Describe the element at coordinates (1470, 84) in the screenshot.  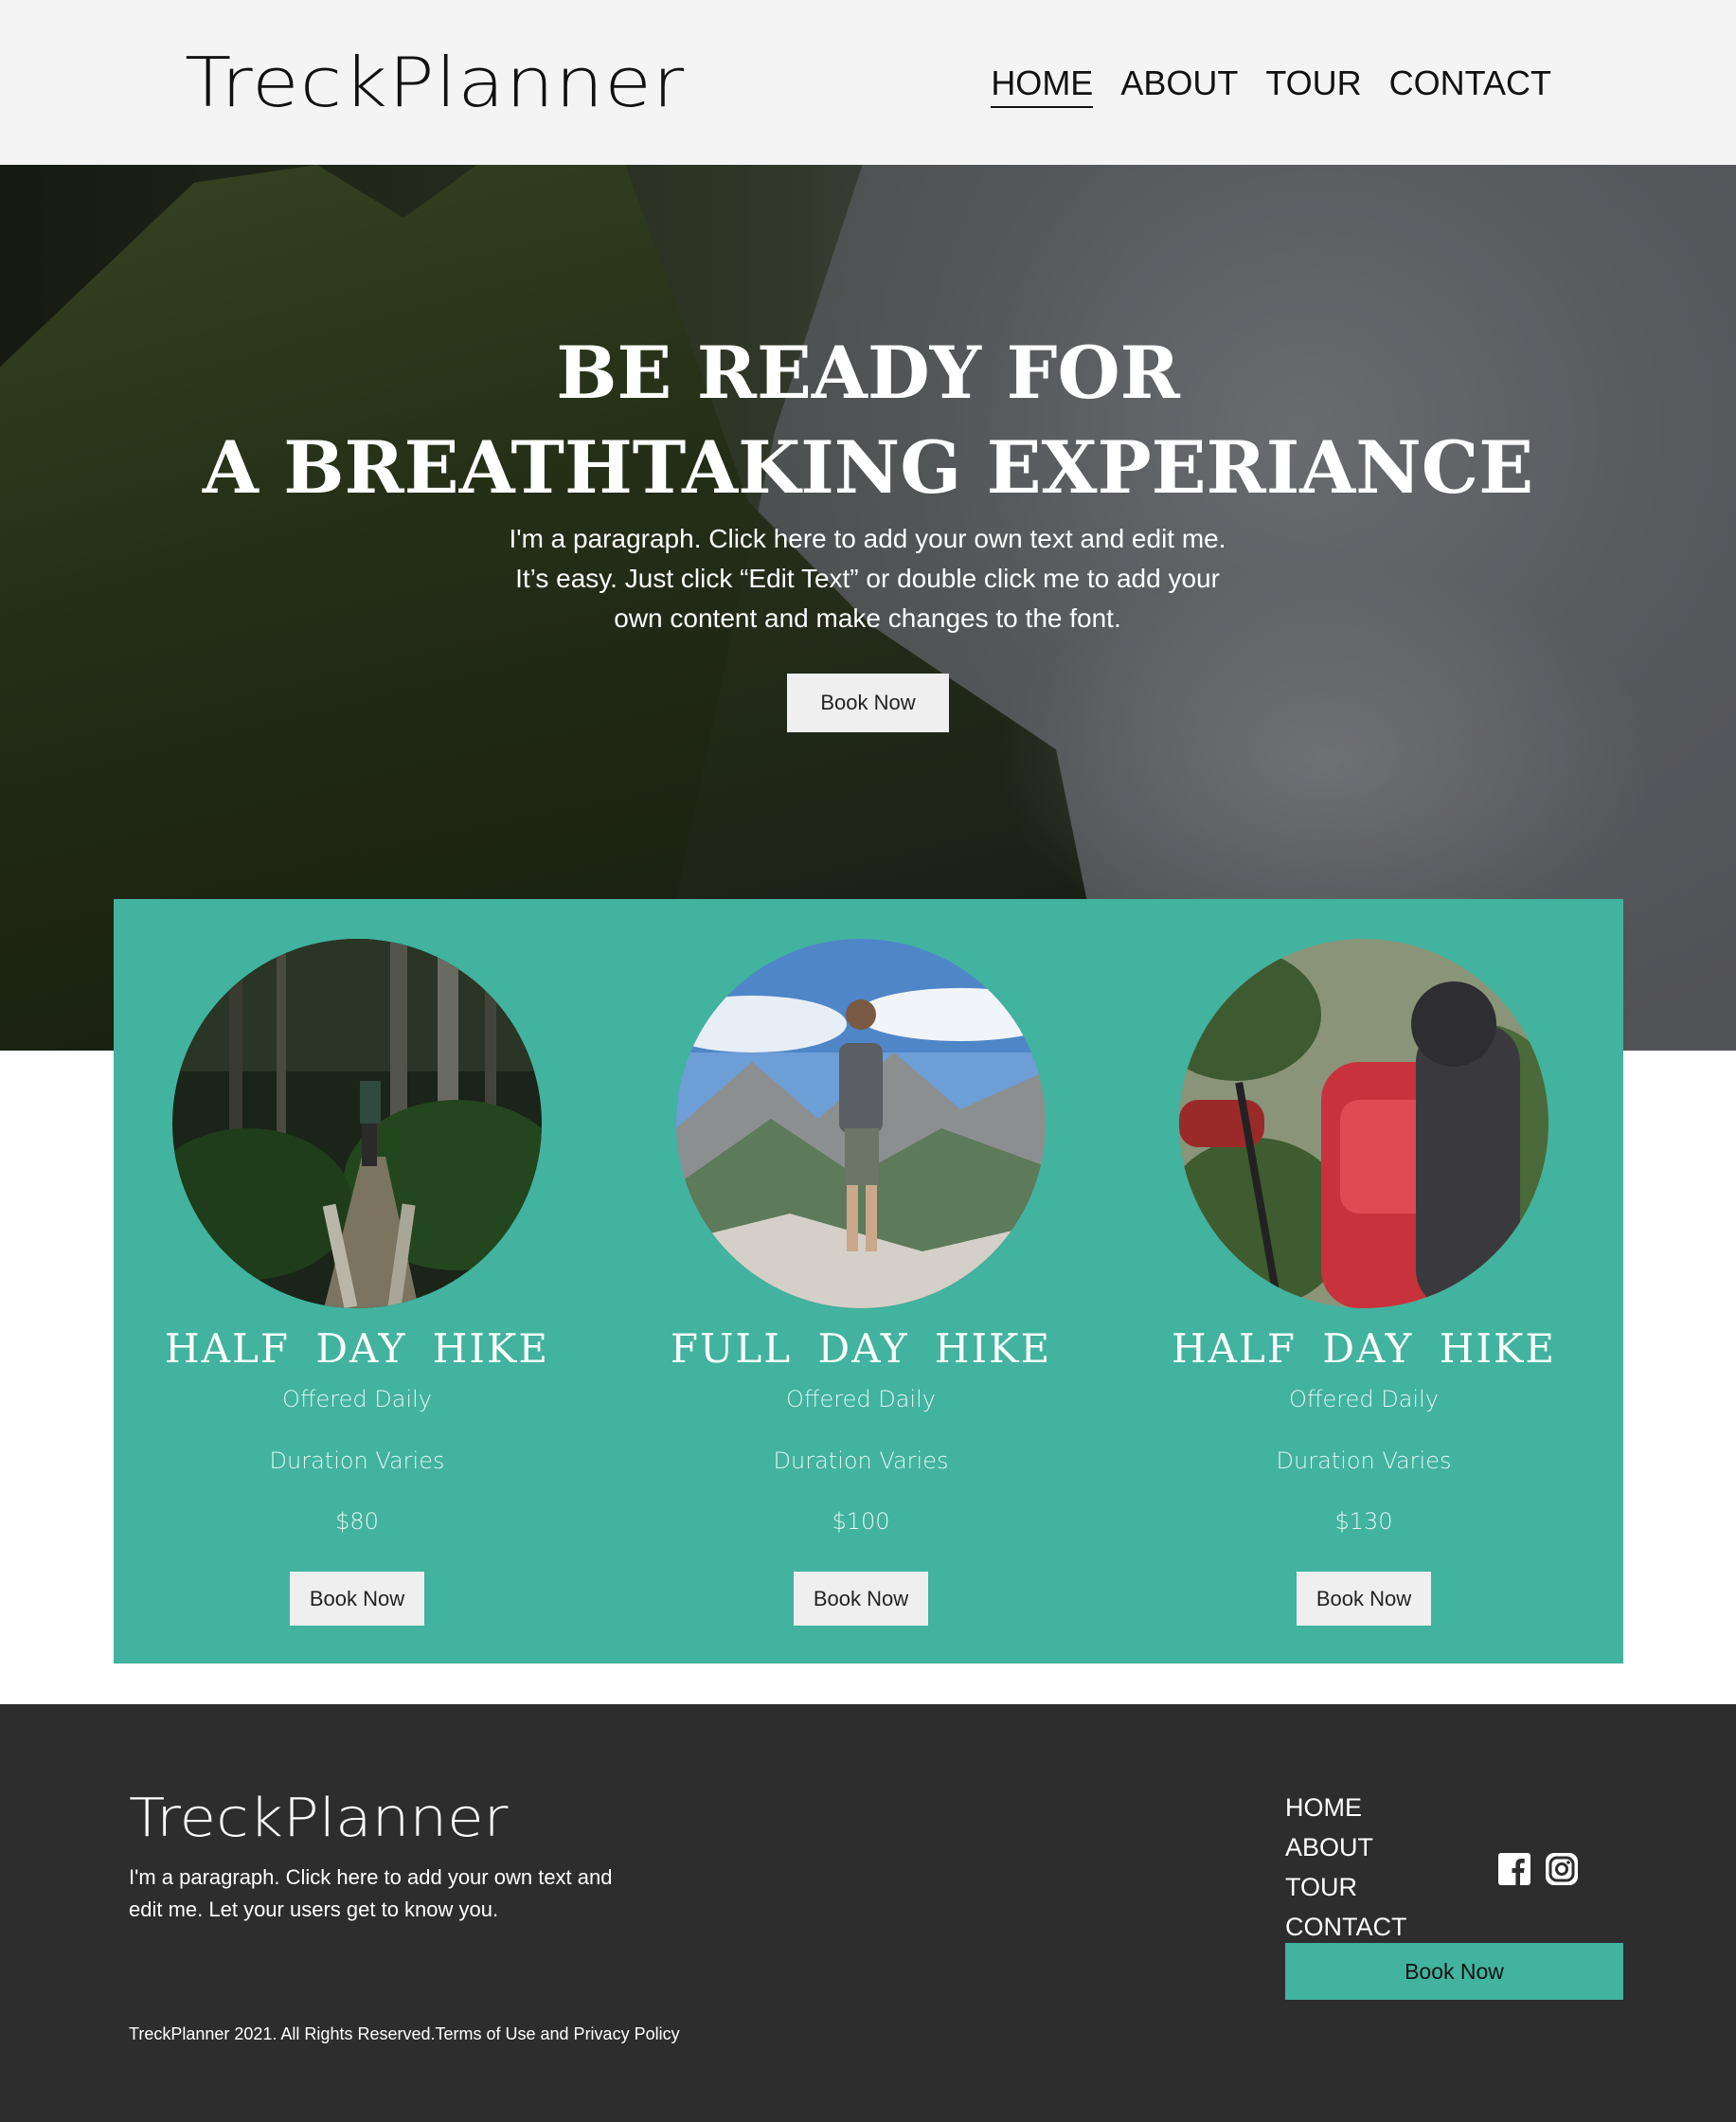
I see `nav-contact: CONTACT` at that location.